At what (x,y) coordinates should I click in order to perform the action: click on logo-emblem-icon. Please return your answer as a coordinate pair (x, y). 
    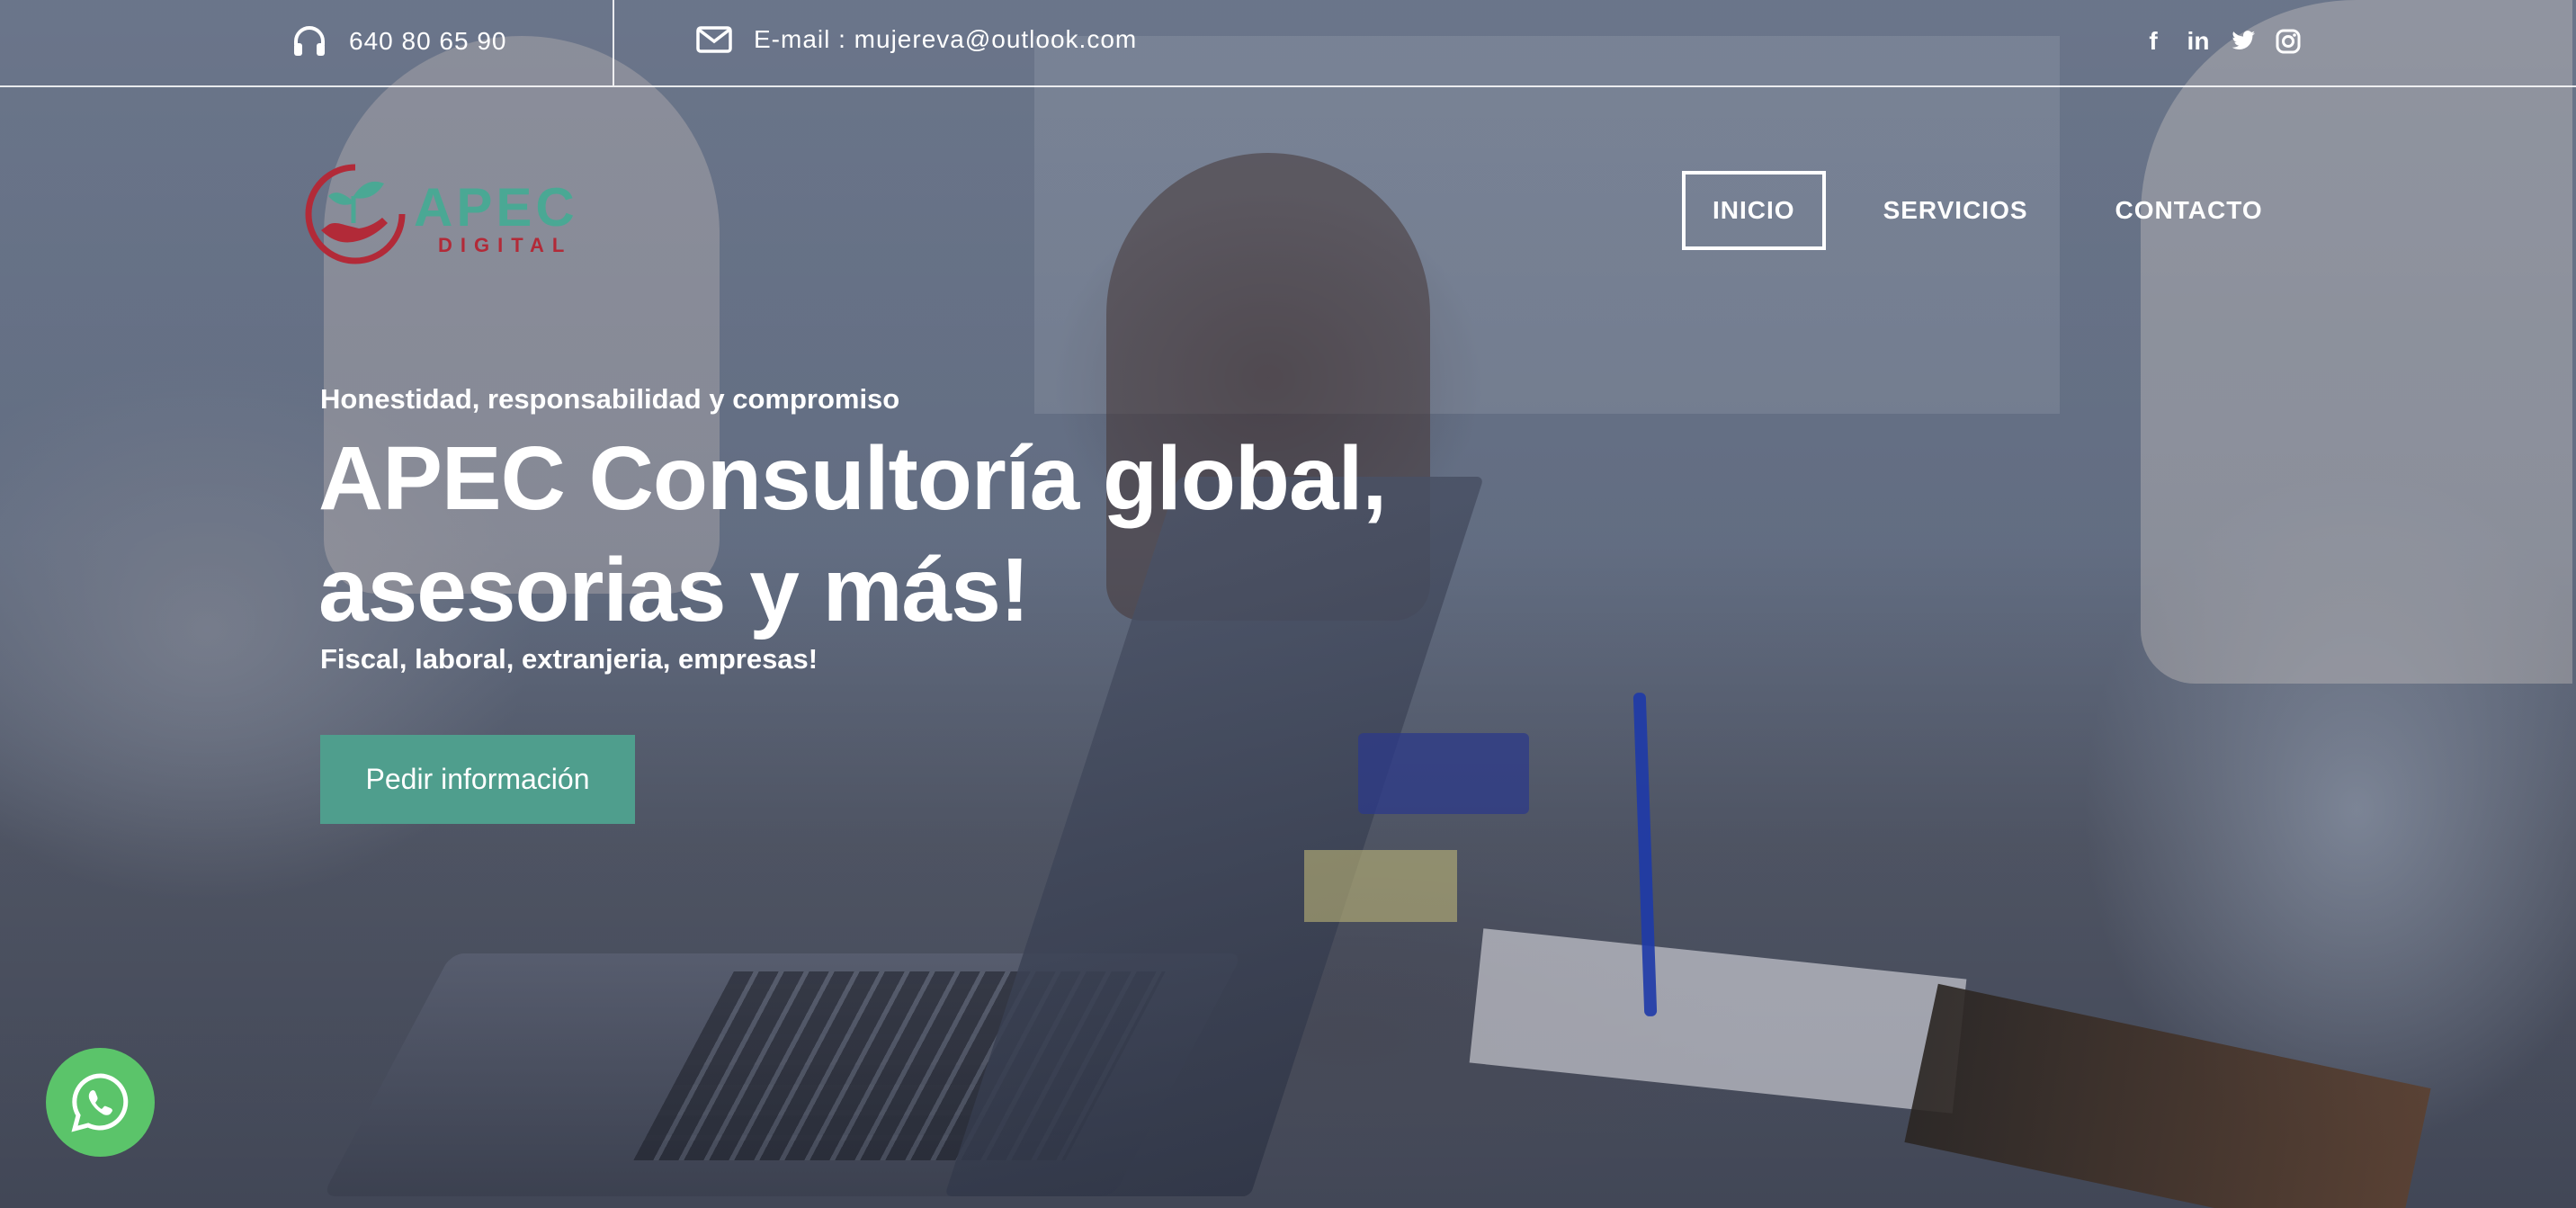
    Looking at the image, I should click on (355, 214).